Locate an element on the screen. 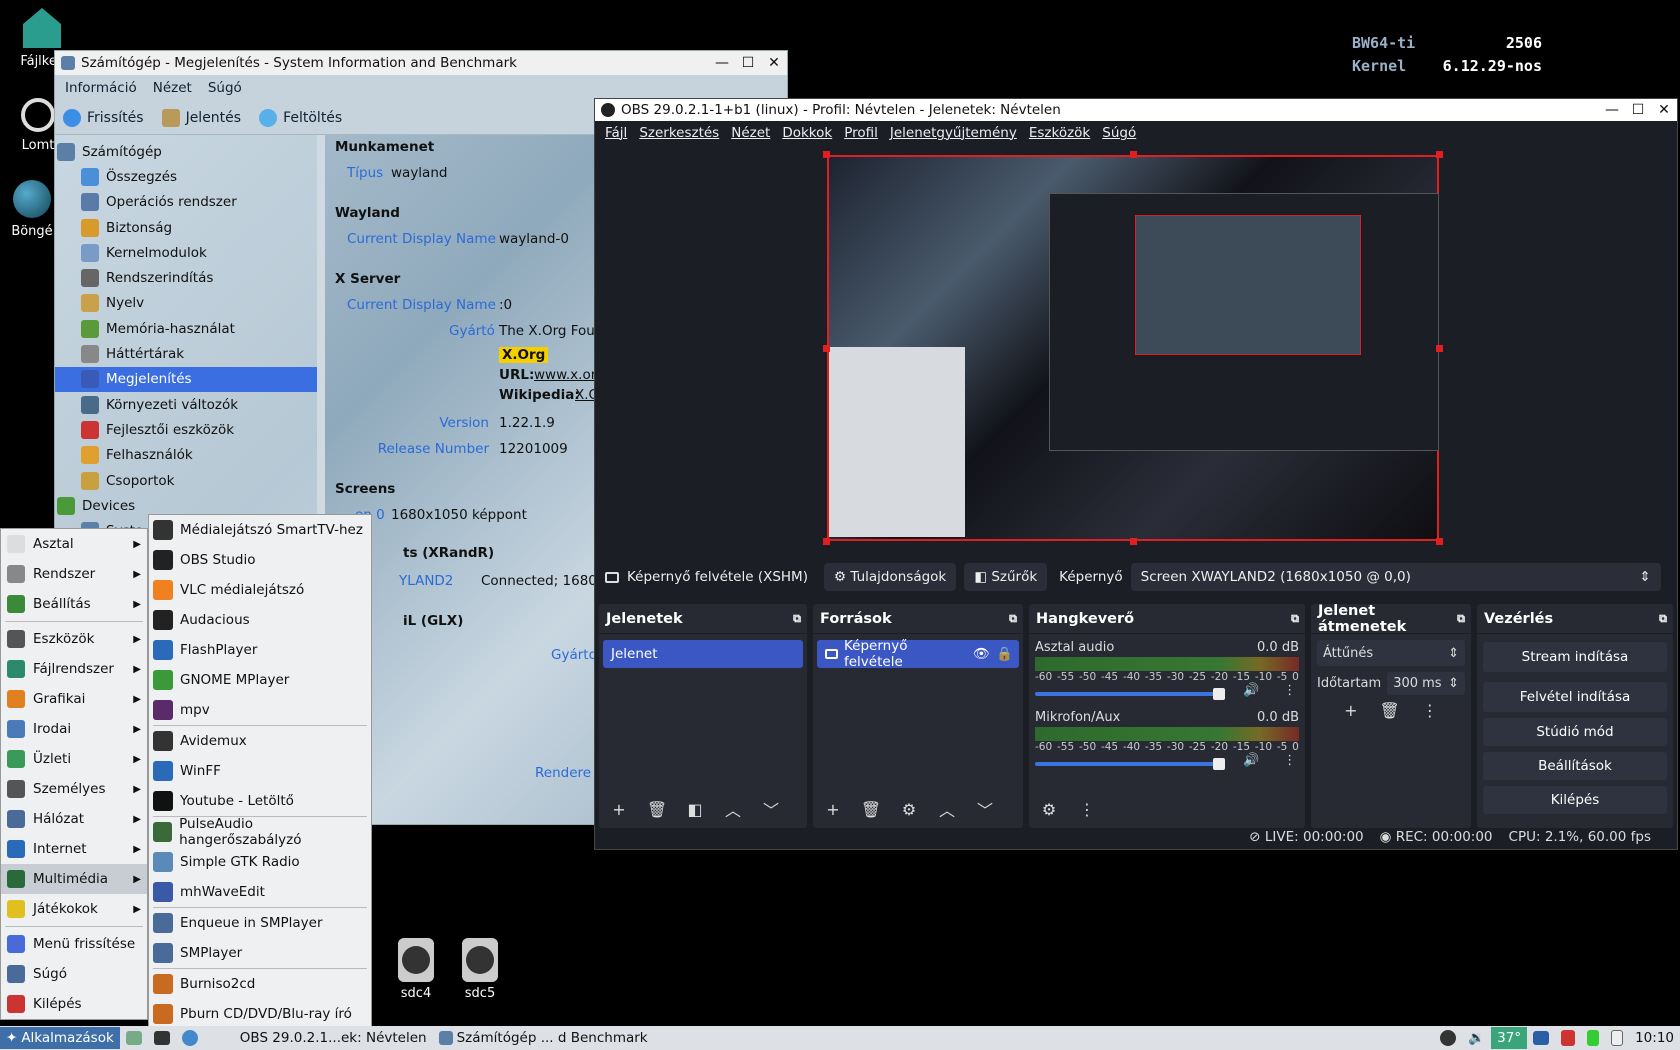 This screenshot has height=1050, width=1680. tray-firewall is located at coordinates (1568, 1038).